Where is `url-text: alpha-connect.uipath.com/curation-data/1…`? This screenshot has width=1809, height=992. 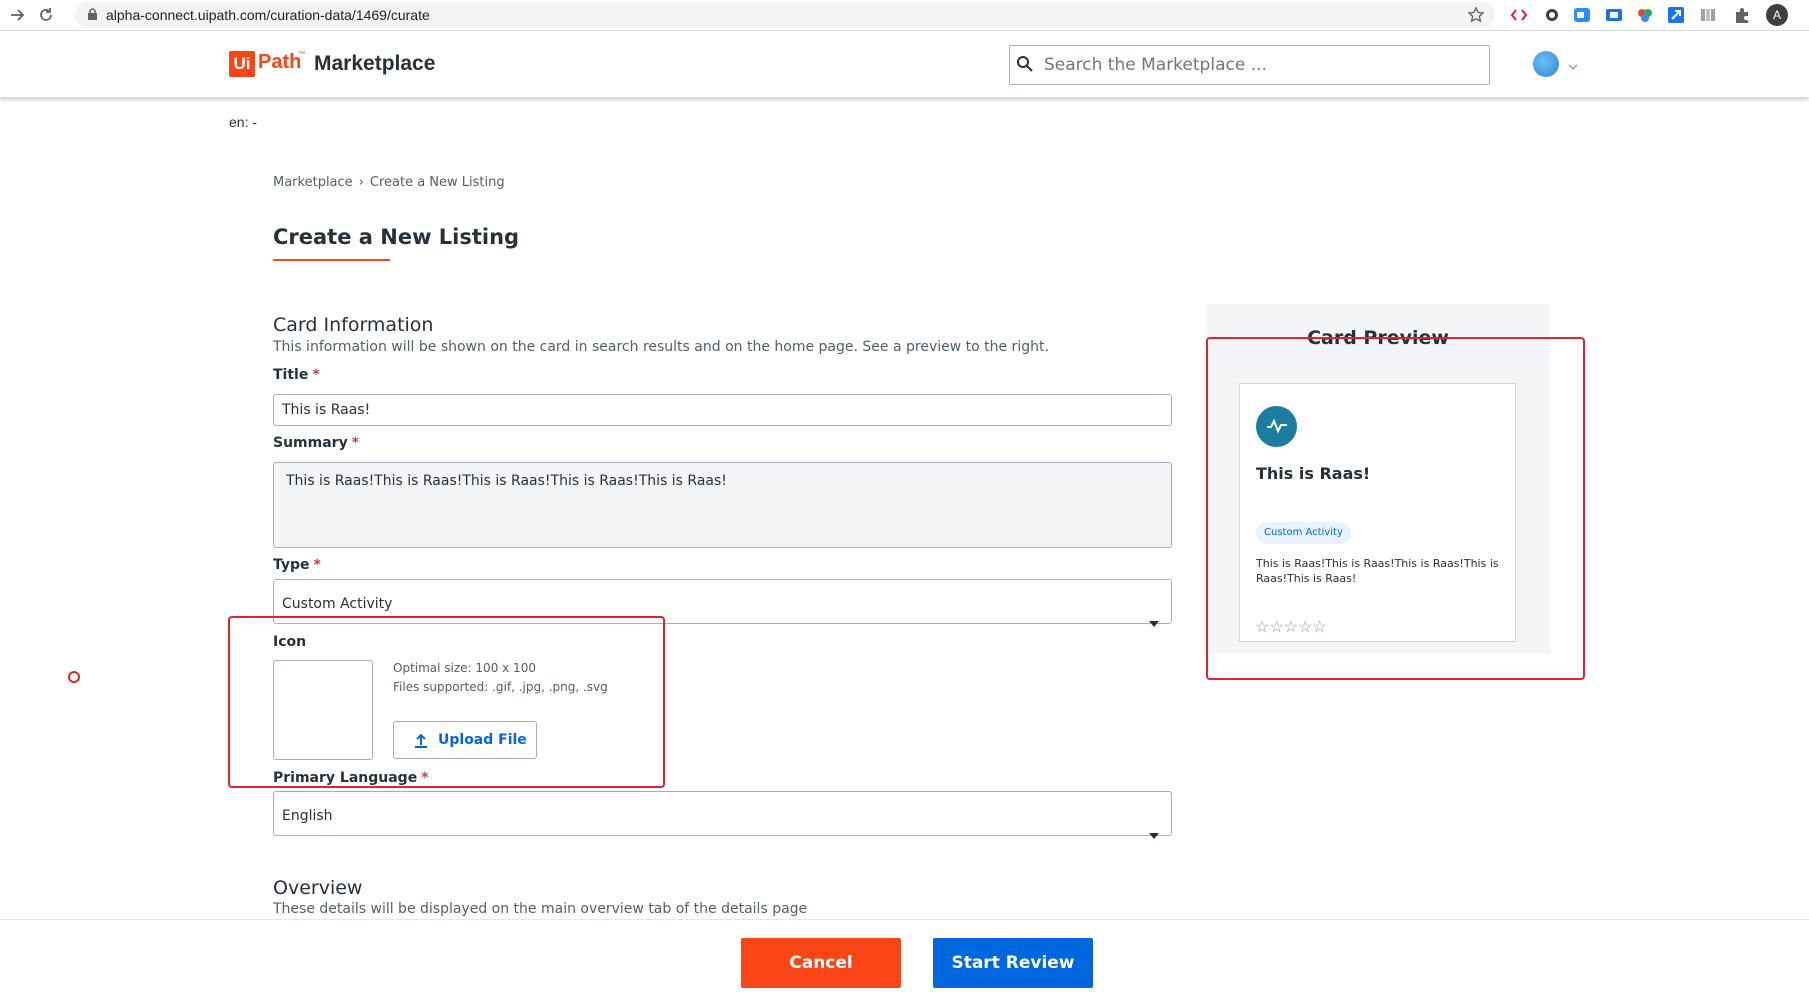 url-text: alpha-connect.uipath.com/curation-data/1… is located at coordinates (268, 15).